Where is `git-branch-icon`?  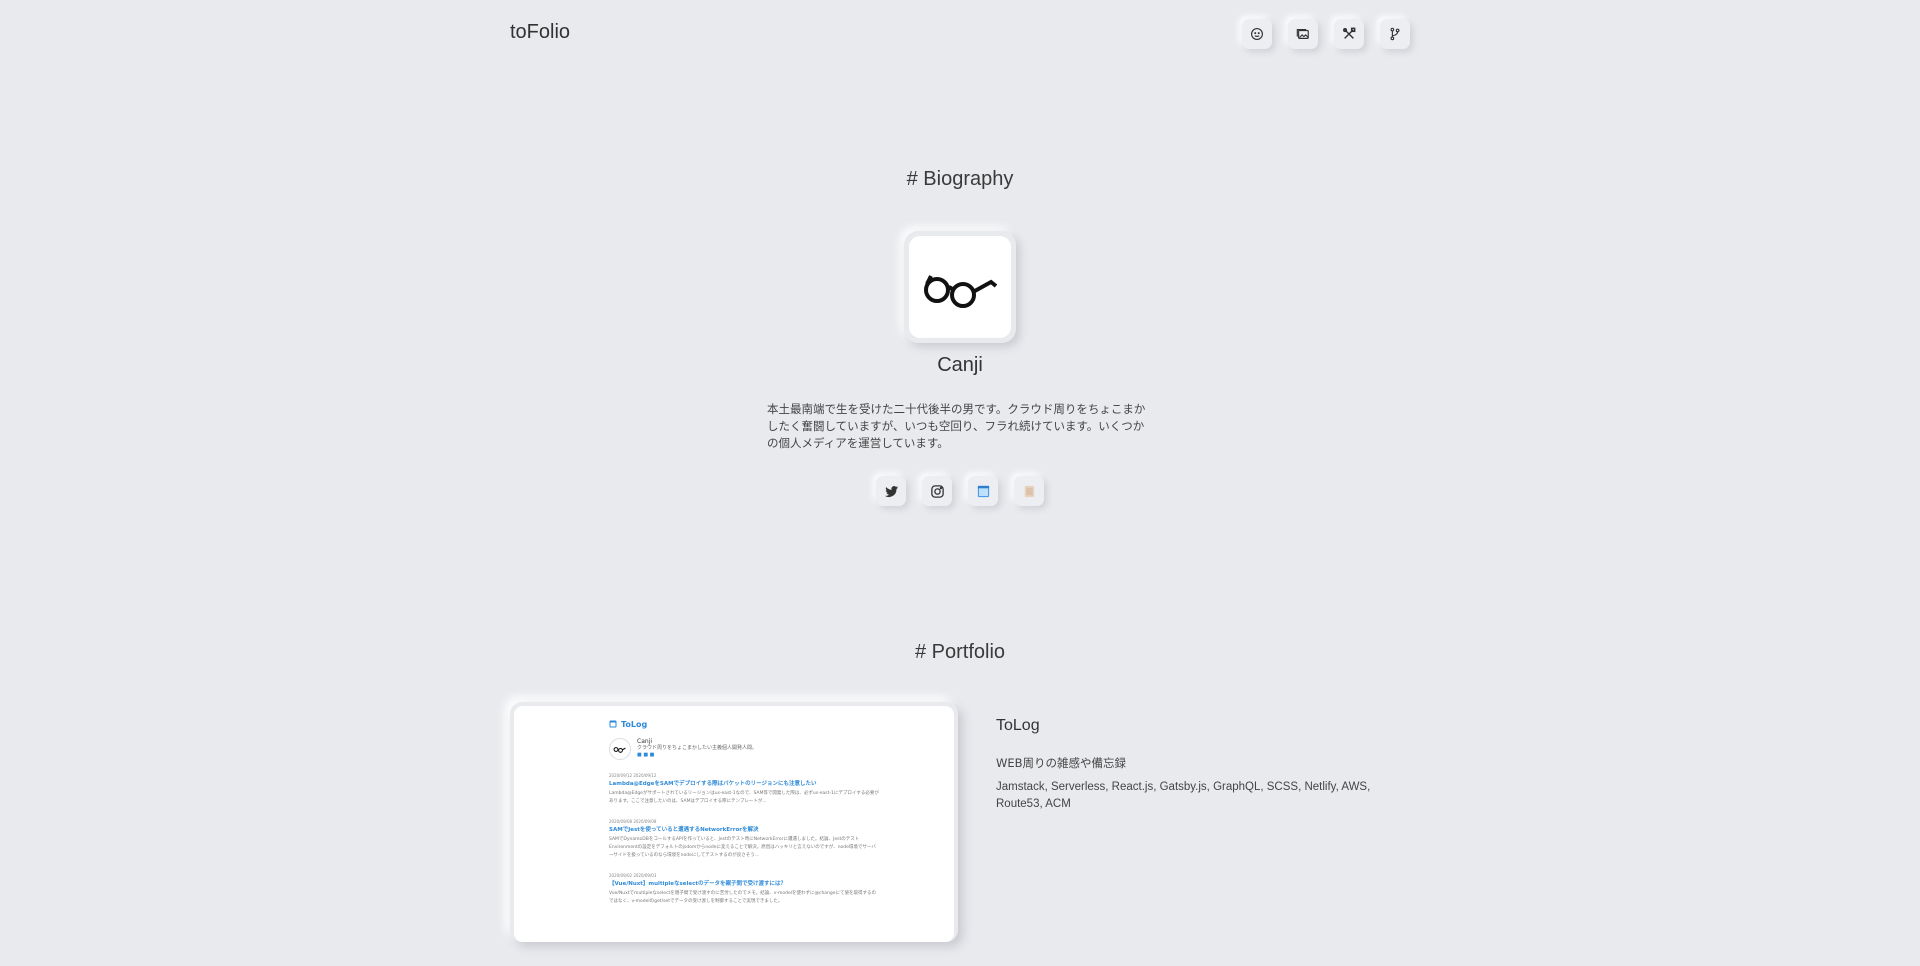 git-branch-icon is located at coordinates (1395, 34).